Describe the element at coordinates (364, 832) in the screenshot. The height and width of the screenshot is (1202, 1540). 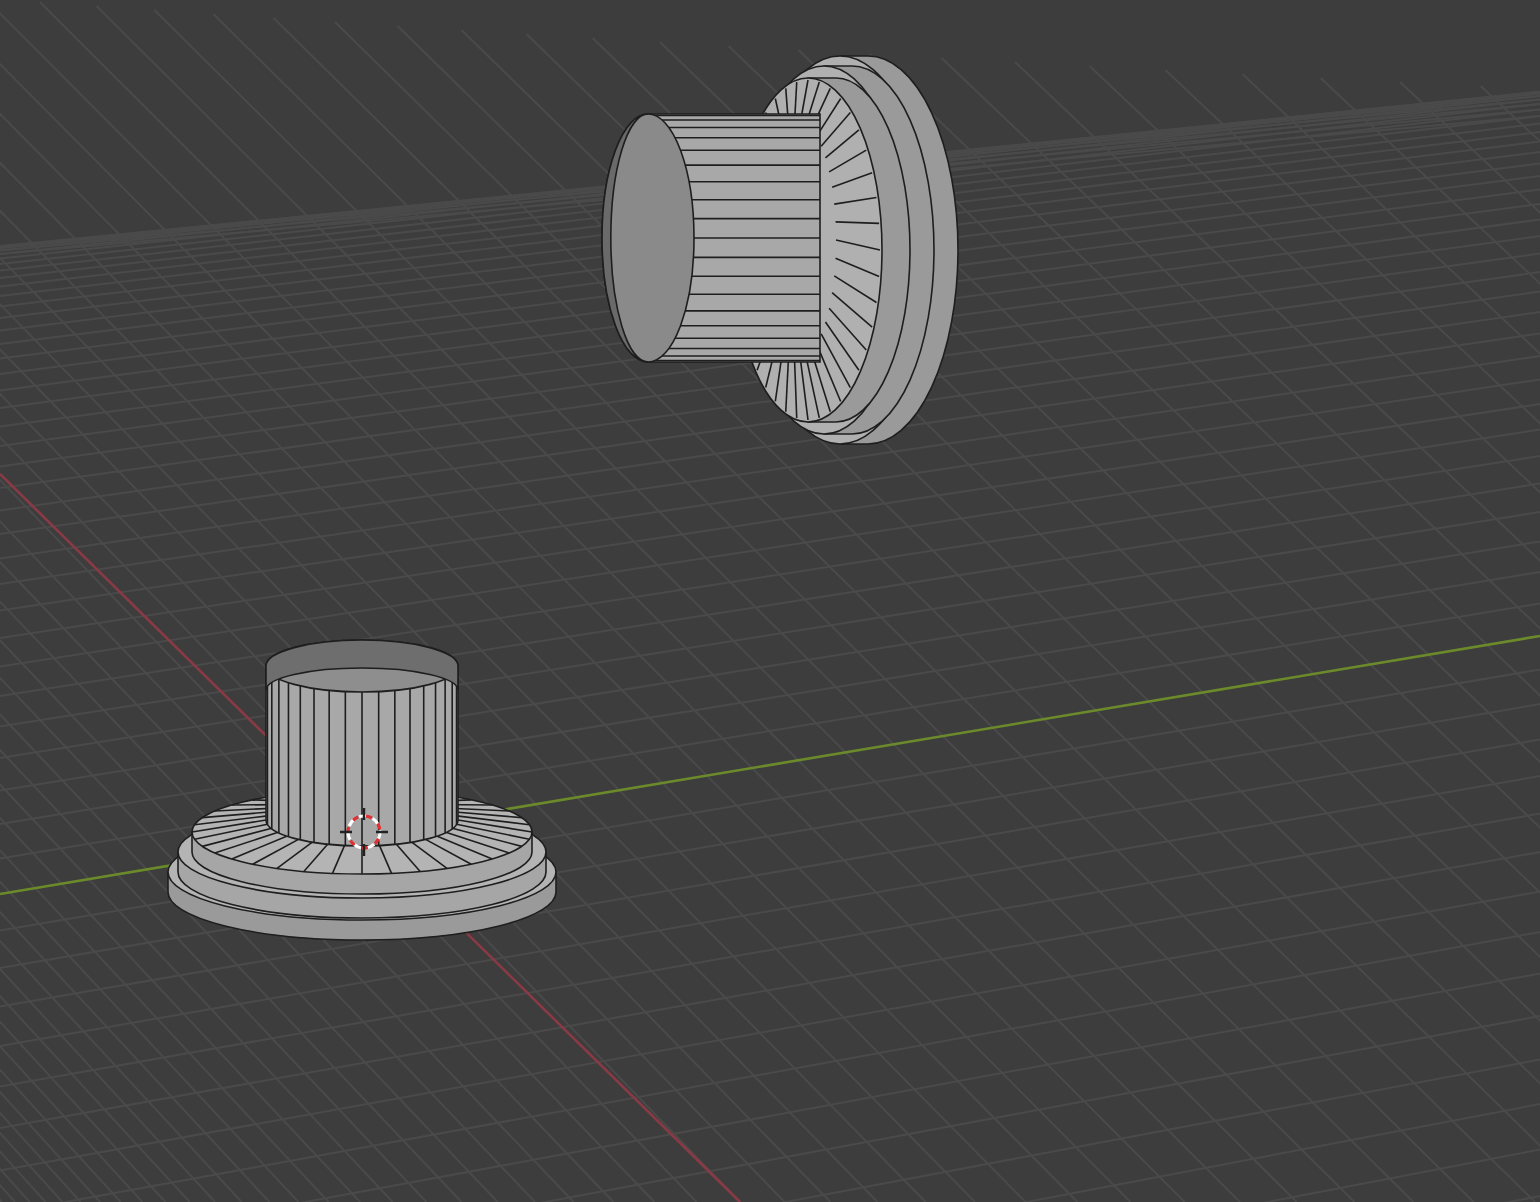
I see `3d-cursor-icon` at that location.